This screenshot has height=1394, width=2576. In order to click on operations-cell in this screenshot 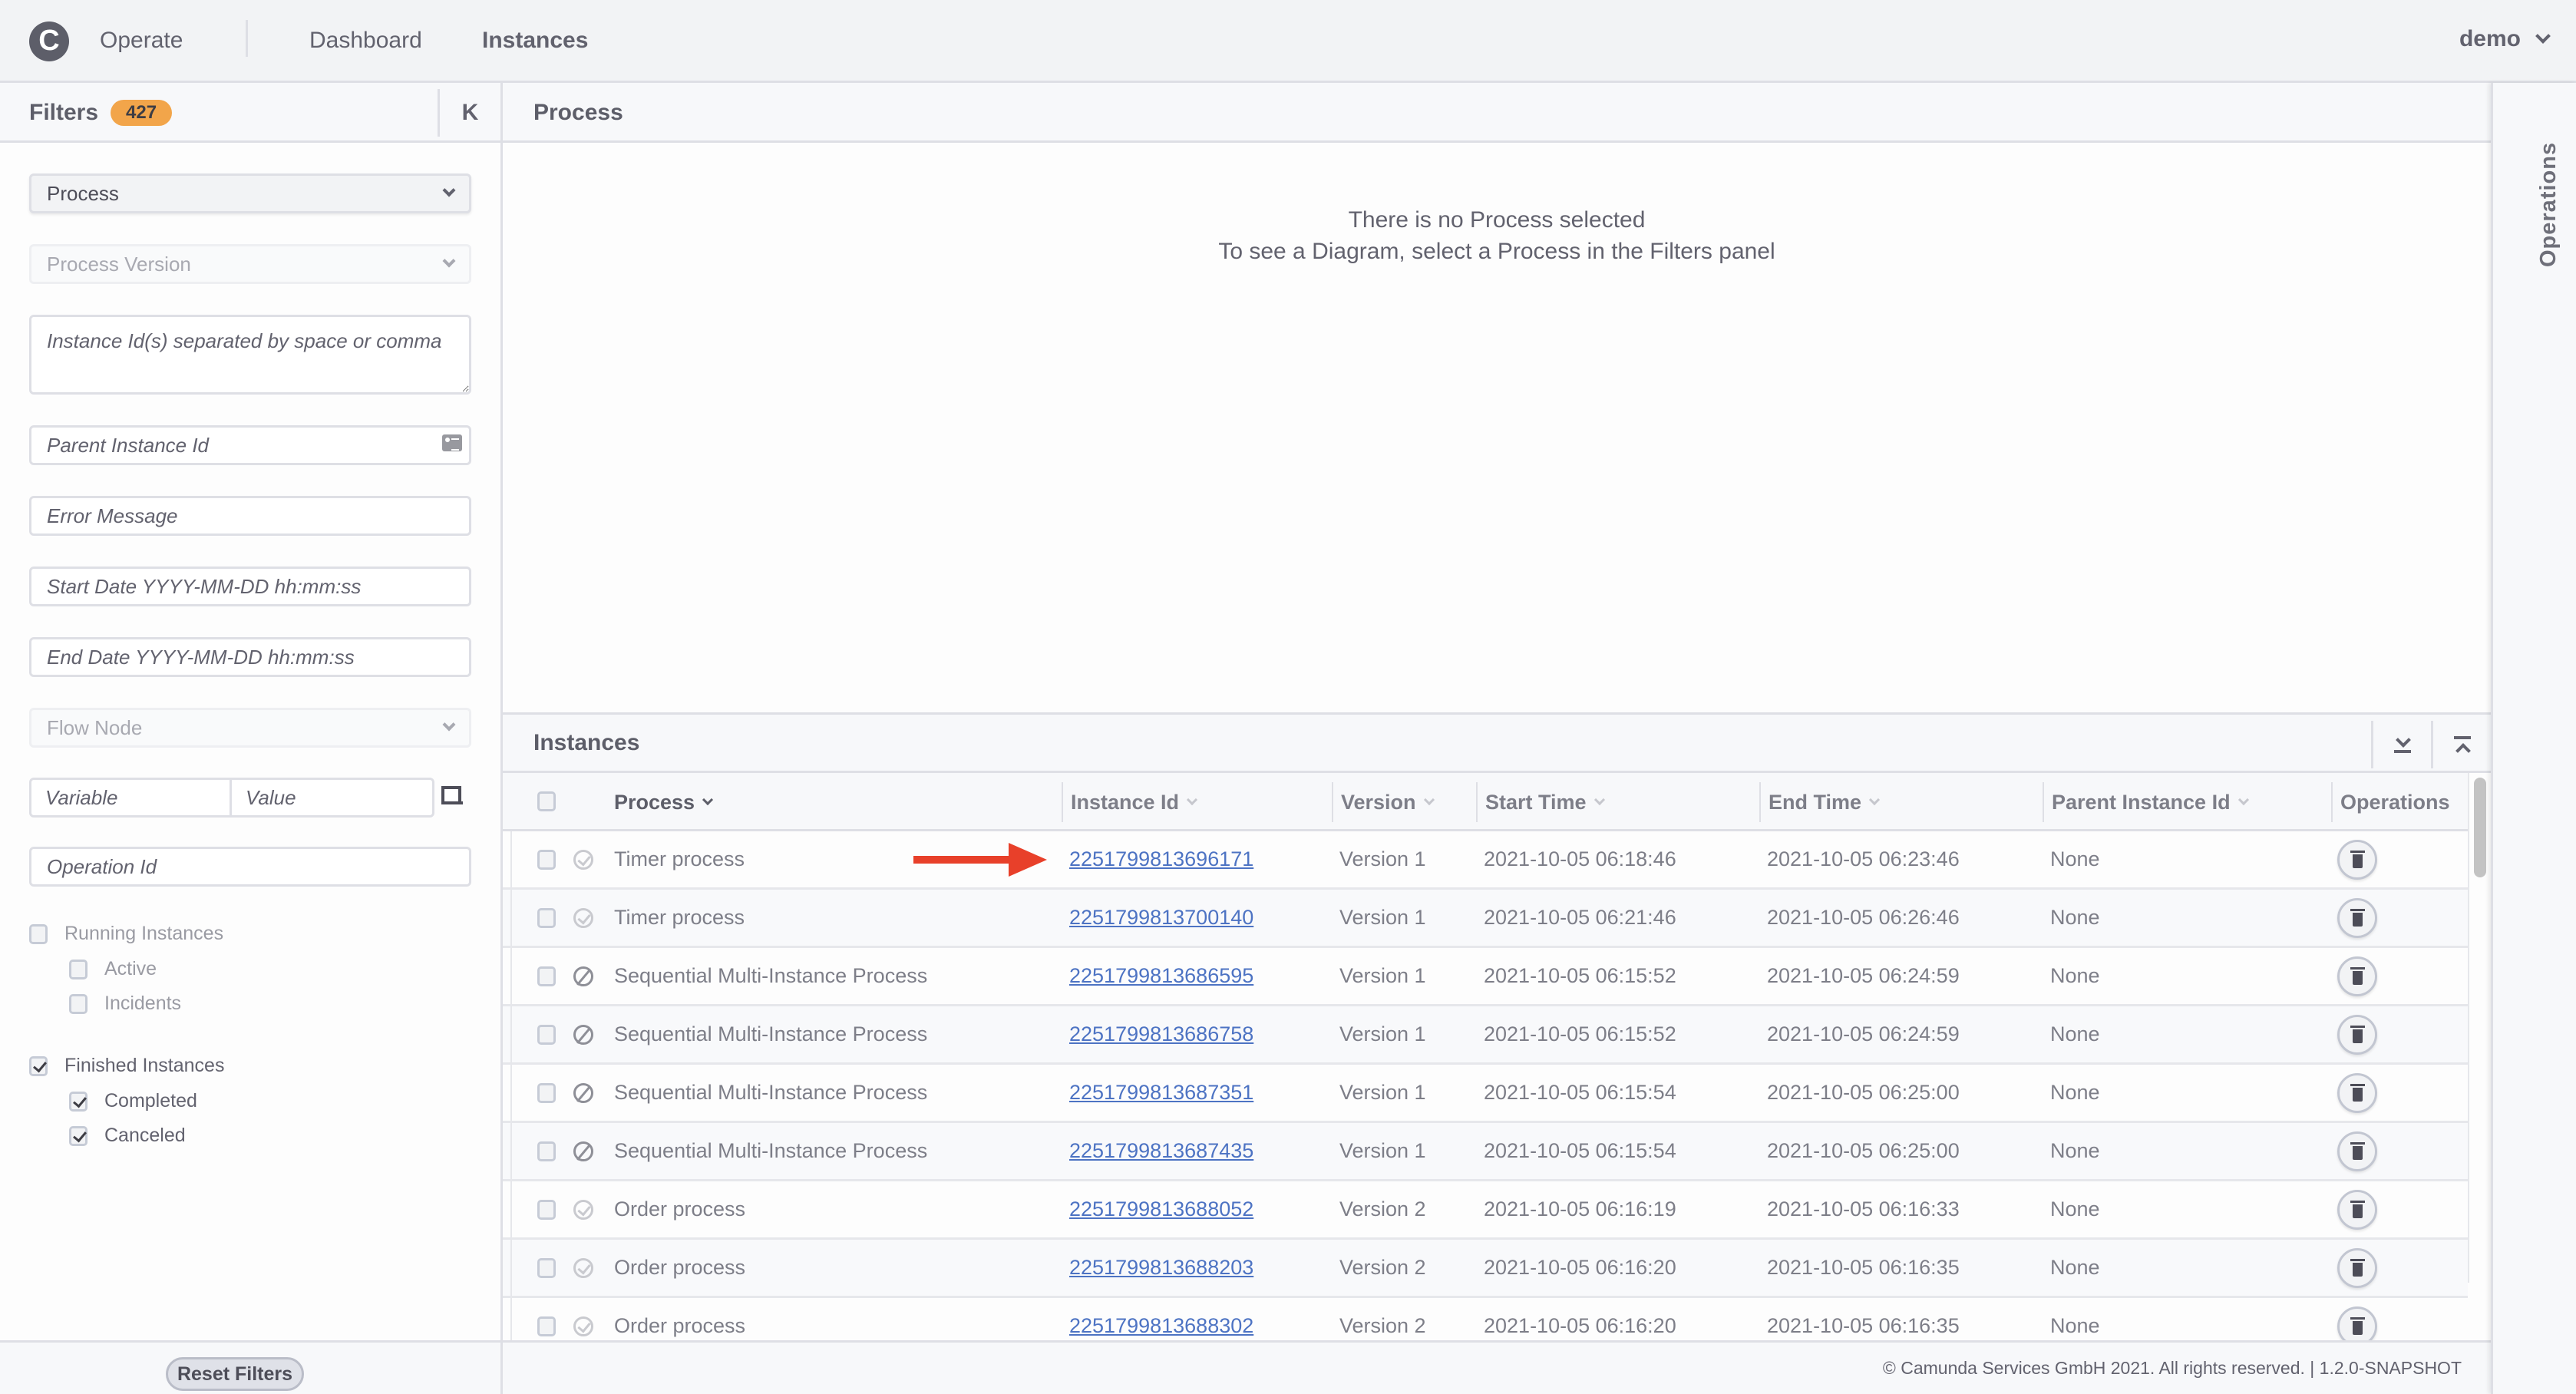, I will do `click(2357, 976)`.